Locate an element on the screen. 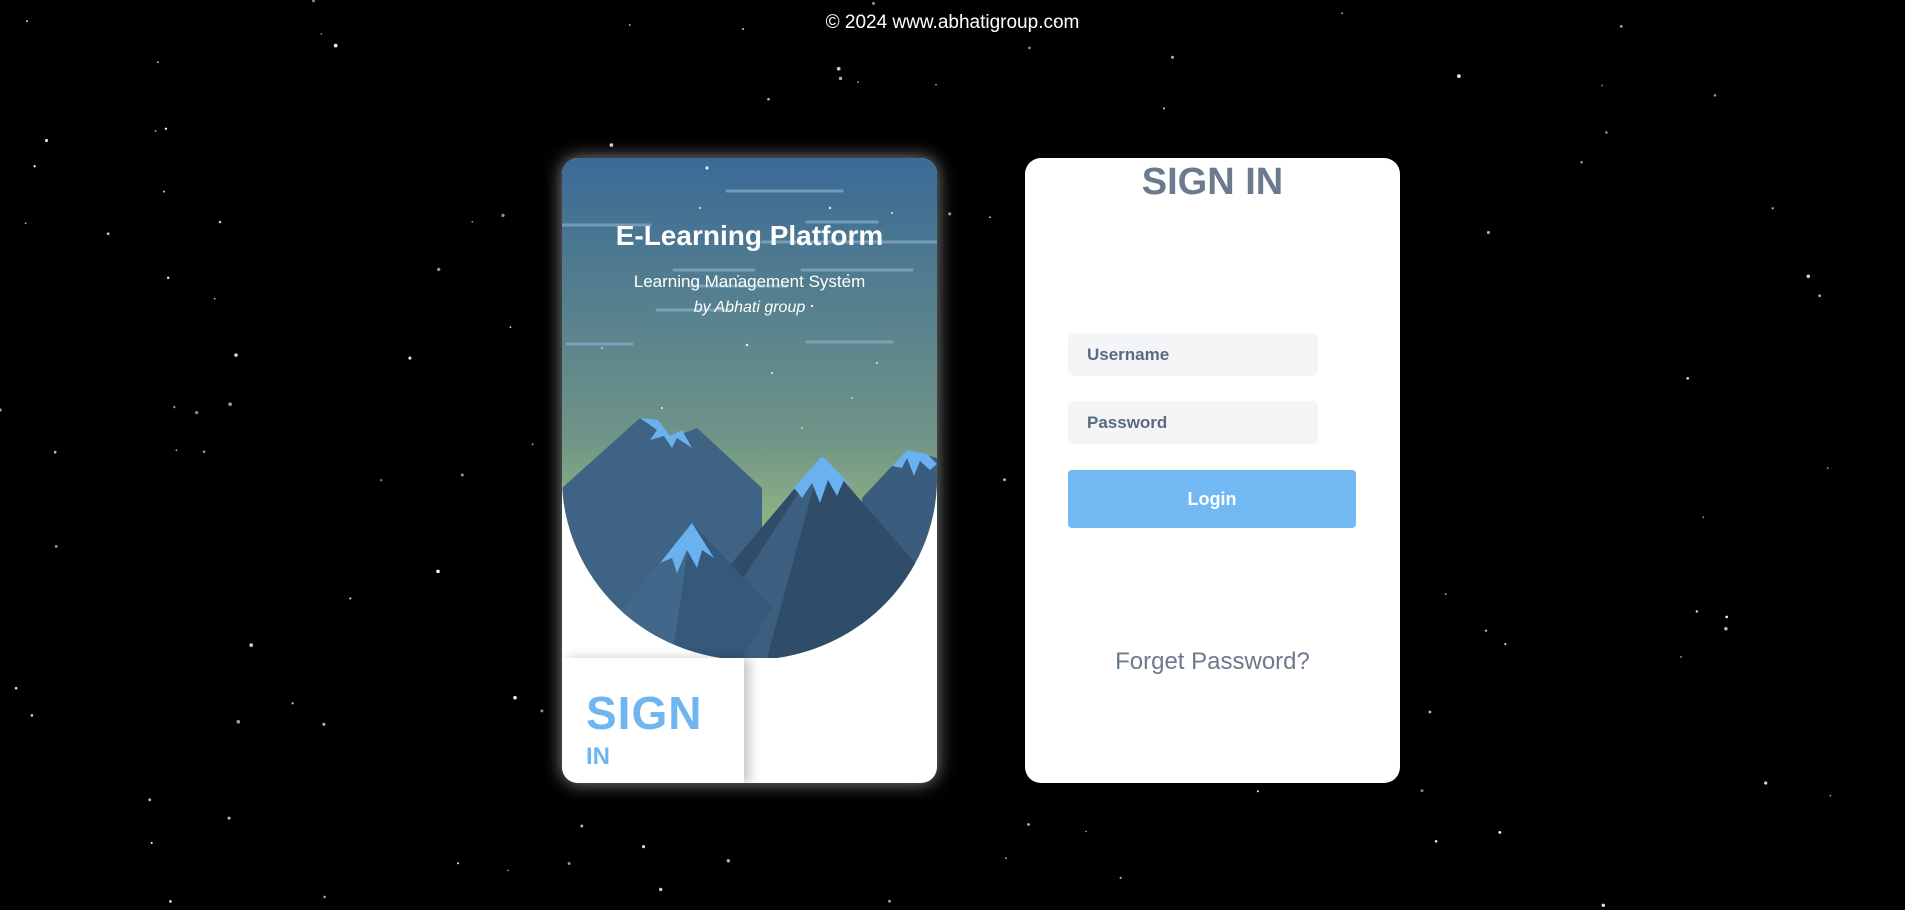 This screenshot has height=910, width=1905. username-input is located at coordinates (1193, 354).